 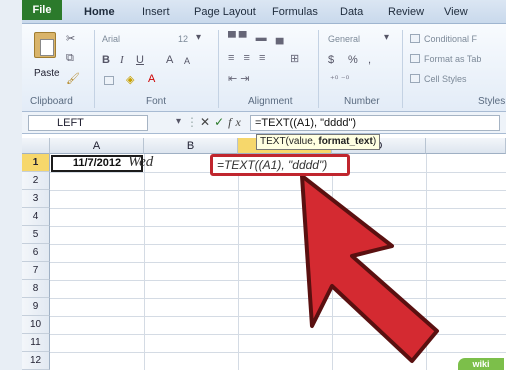 I want to click on row-header-9: 9, so click(x=36, y=307).